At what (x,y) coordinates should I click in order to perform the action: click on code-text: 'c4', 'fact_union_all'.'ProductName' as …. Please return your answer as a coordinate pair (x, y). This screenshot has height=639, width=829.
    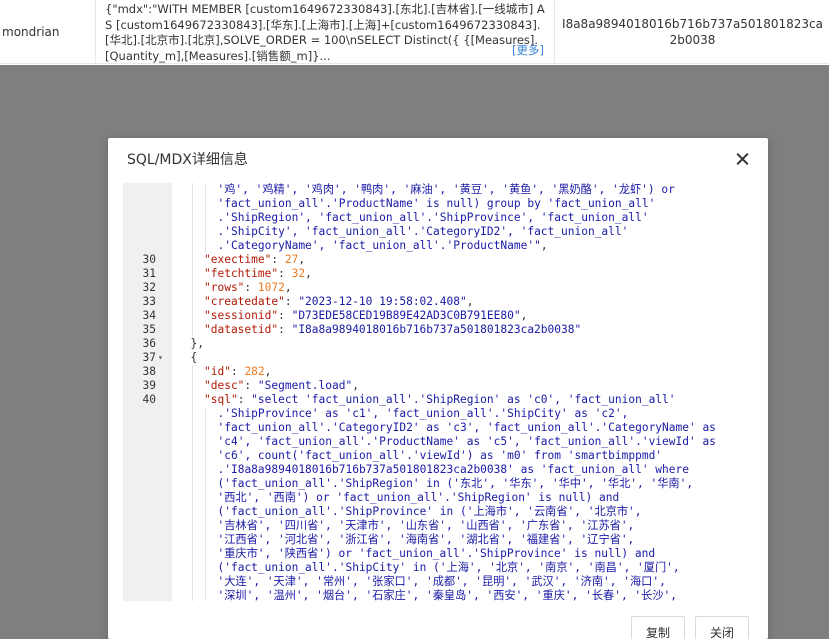
    Looking at the image, I should click on (467, 442).